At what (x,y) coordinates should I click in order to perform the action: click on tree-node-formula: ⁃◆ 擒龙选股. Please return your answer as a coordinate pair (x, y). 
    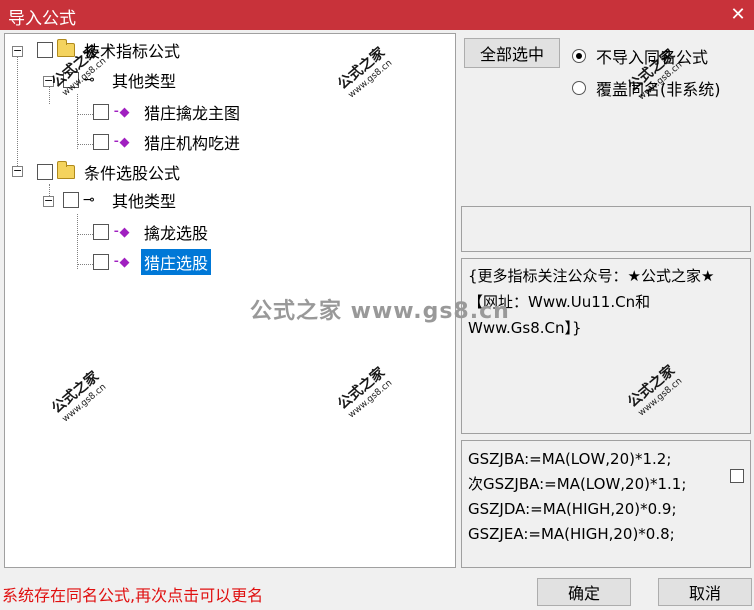
    Looking at the image, I should click on (152, 232).